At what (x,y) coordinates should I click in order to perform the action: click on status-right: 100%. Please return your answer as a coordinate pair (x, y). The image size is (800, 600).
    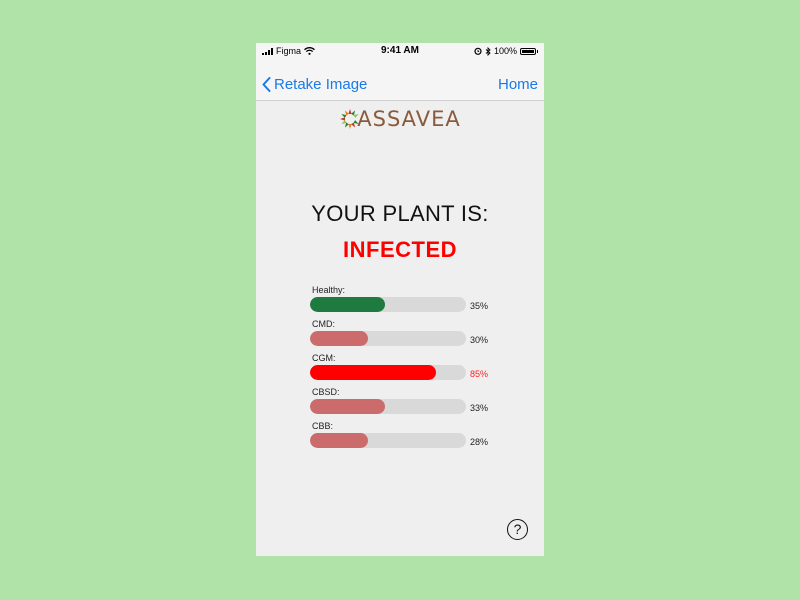
    Looking at the image, I should click on (506, 51).